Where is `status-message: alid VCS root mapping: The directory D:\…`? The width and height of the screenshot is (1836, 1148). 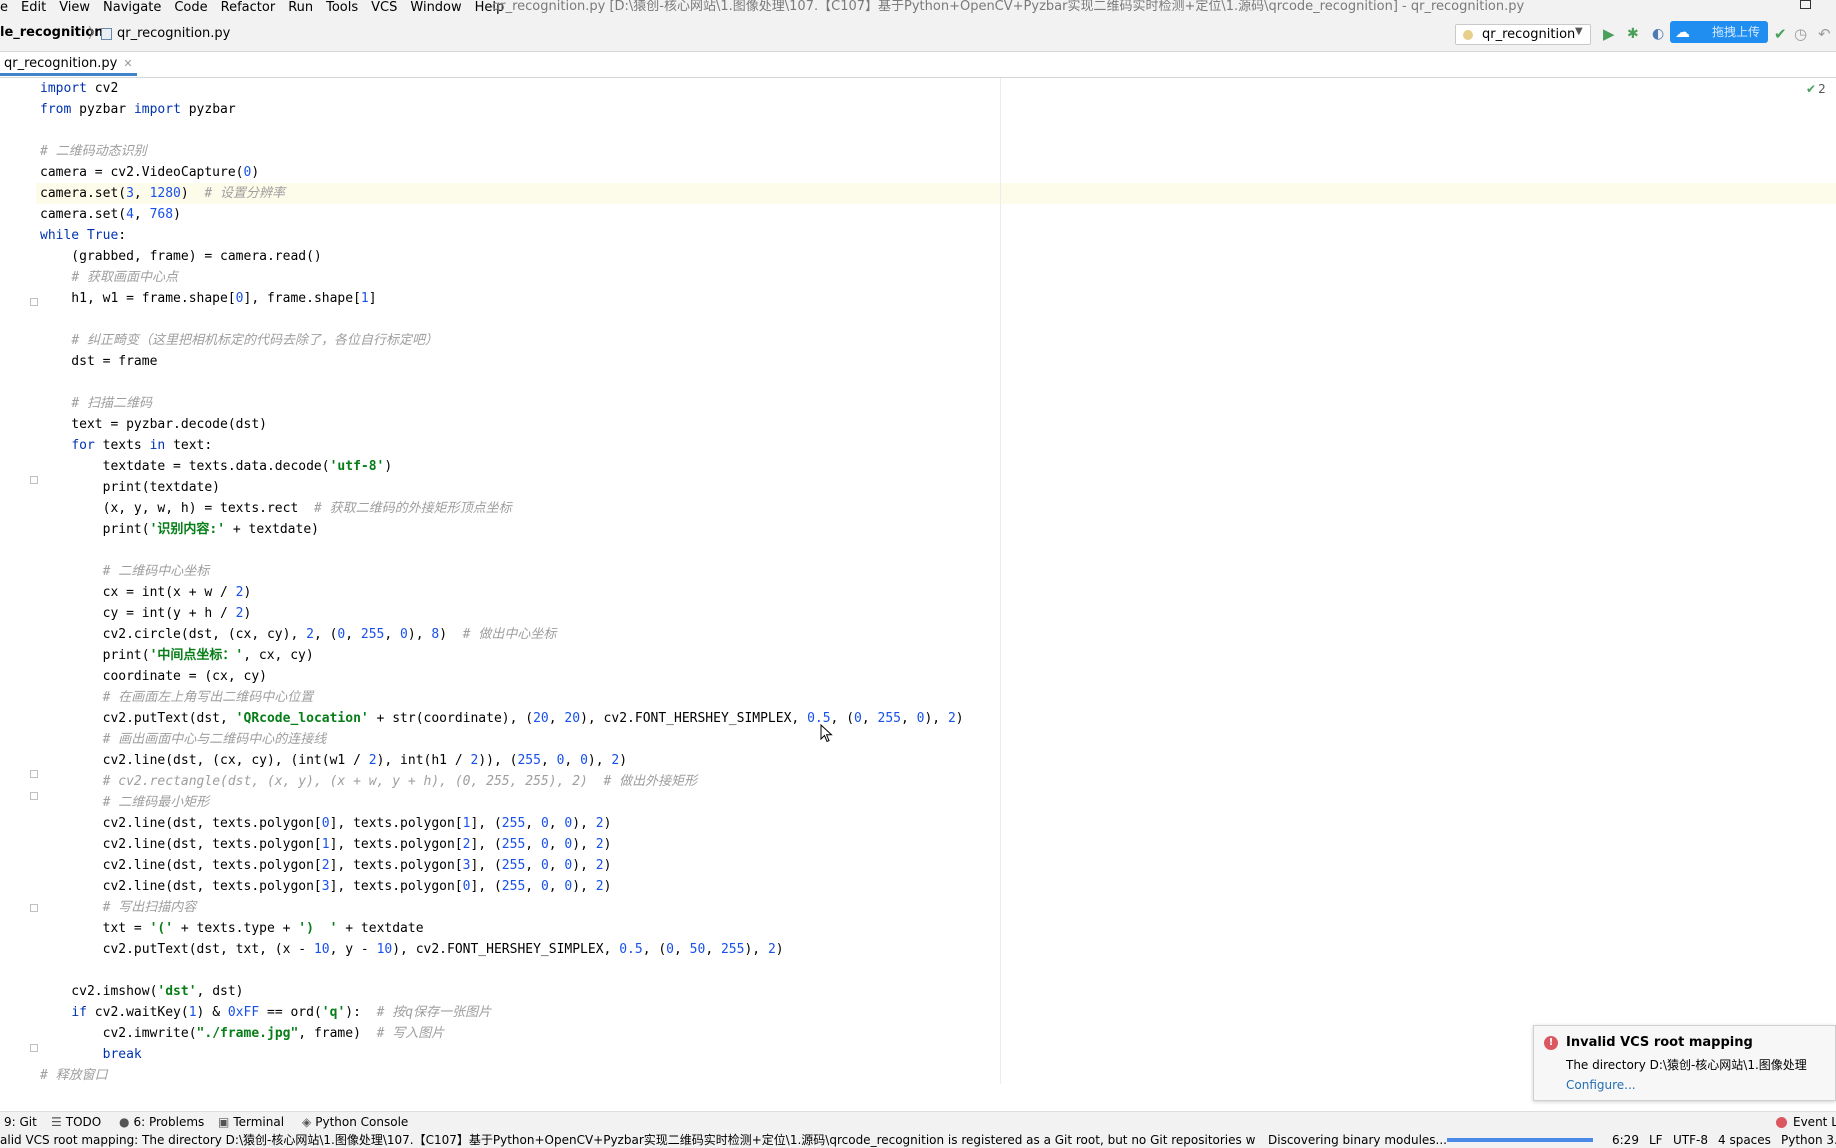 status-message: alid VCS root mapping: The directory D:\… is located at coordinates (627, 1140).